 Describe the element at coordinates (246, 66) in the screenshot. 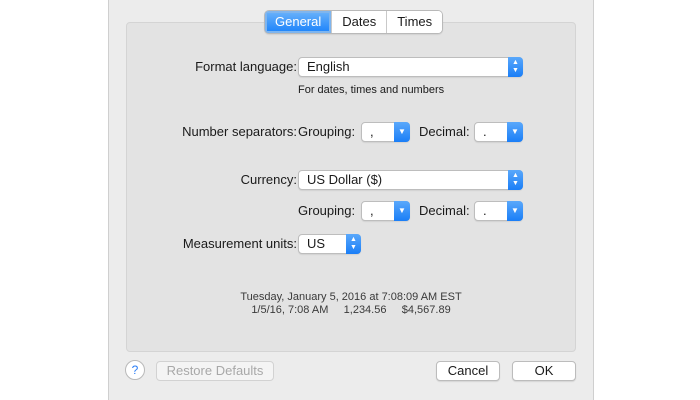

I see `format-language-label: Format language:` at that location.